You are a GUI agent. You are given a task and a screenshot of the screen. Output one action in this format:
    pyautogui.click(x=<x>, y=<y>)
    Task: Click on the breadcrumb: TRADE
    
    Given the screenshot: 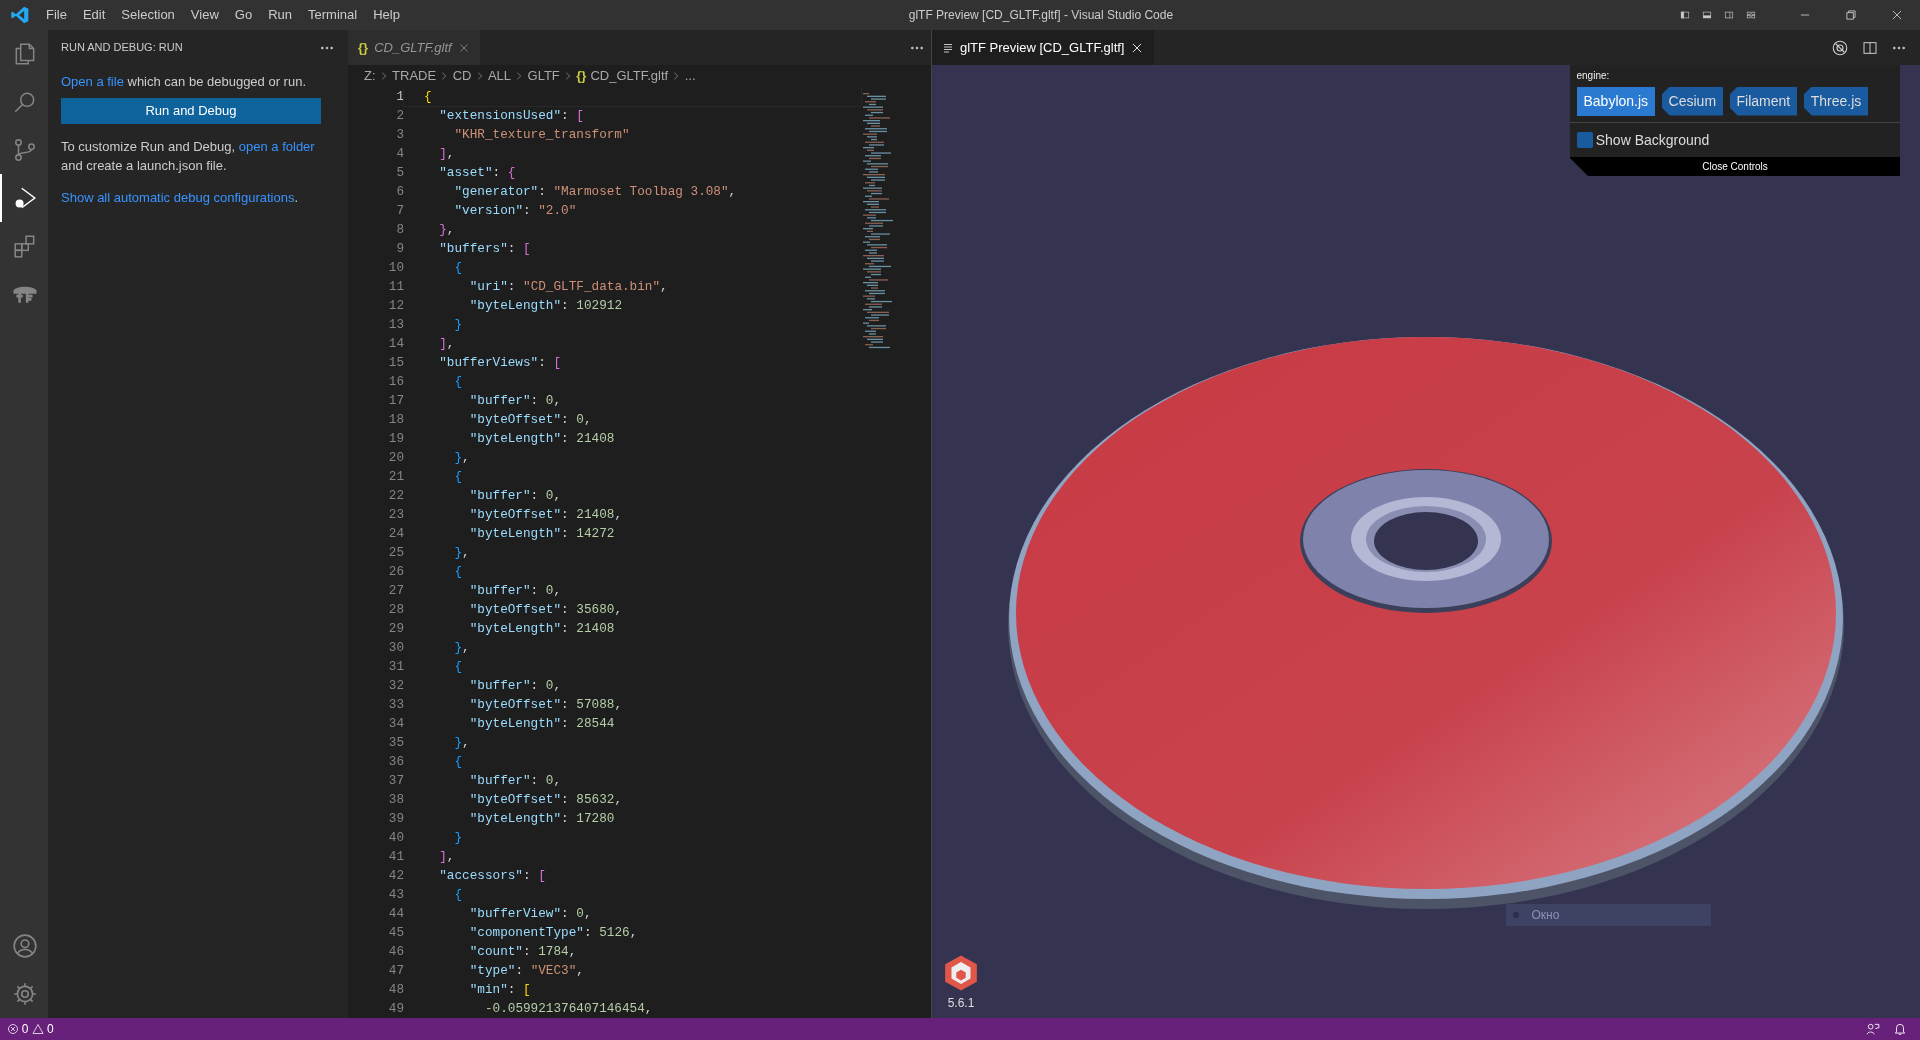 What is the action you would take?
    pyautogui.click(x=414, y=76)
    